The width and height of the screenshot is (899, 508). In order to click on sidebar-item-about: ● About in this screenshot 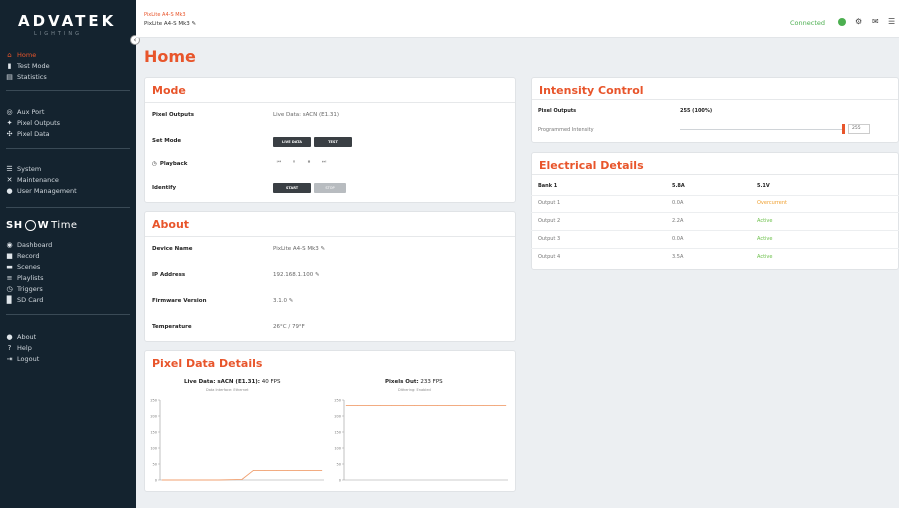, I will do `click(21, 337)`.